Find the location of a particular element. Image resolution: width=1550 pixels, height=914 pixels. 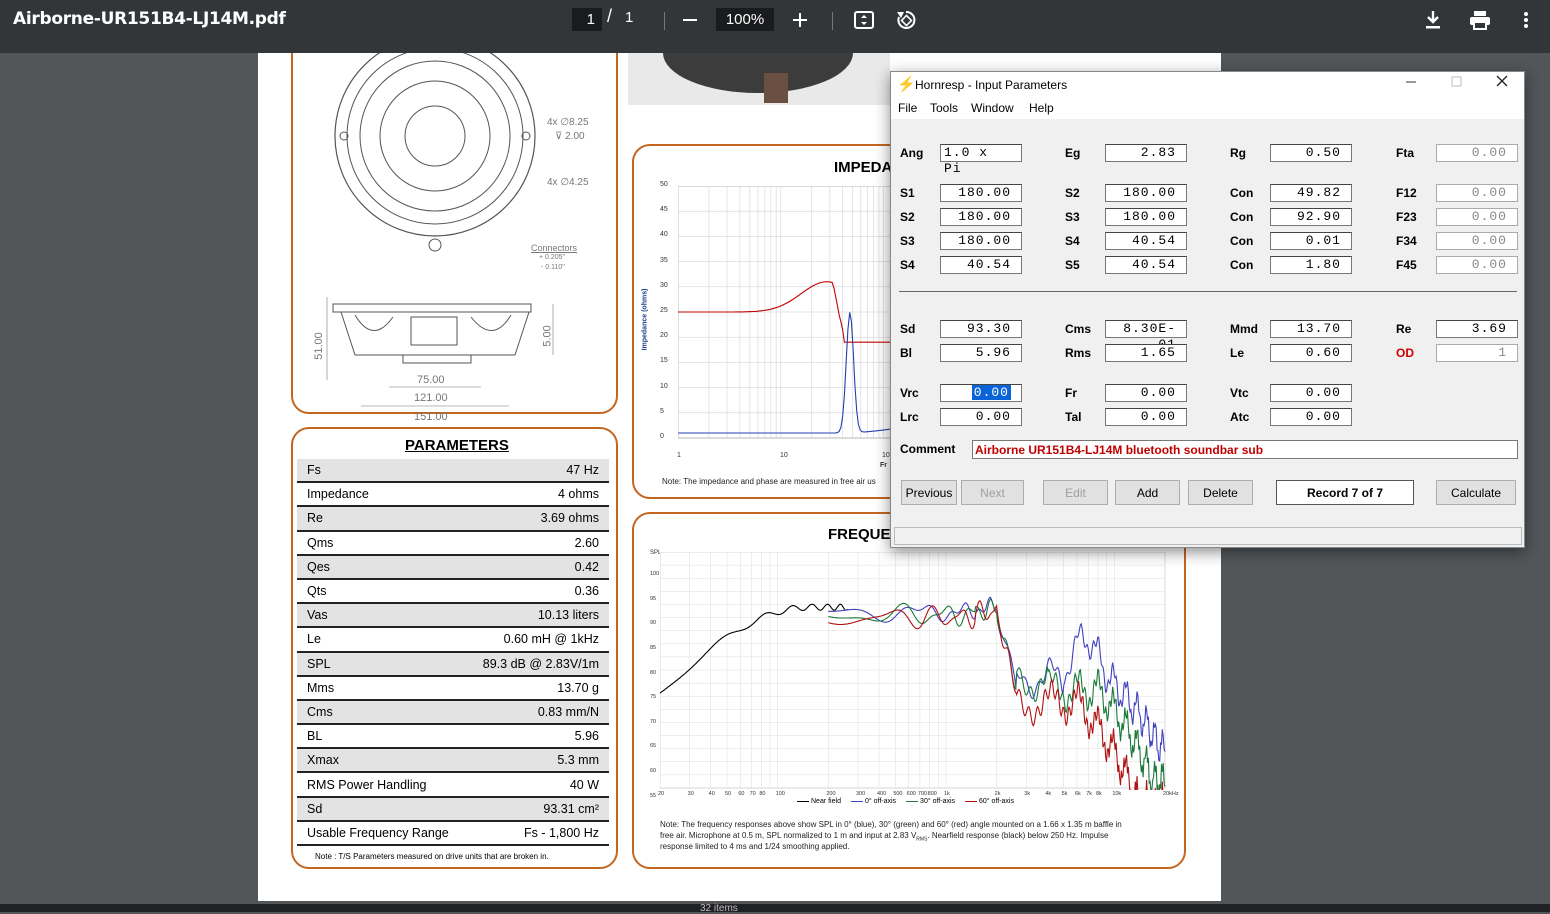

zoom-out-button is located at coordinates (690, 20).